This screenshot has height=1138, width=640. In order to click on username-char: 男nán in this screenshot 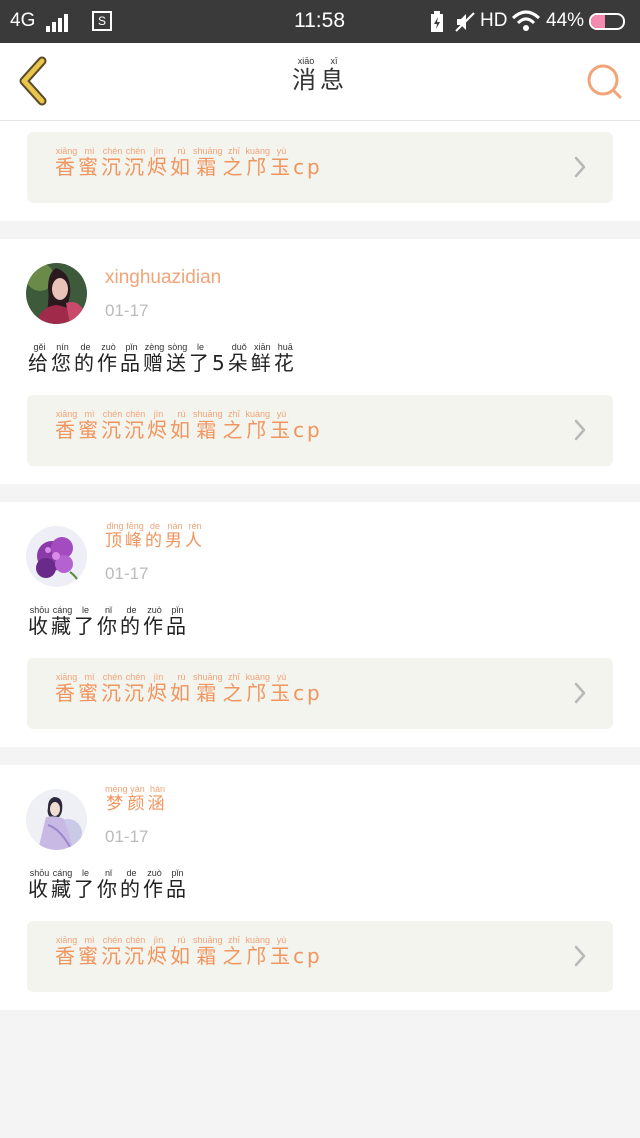, I will do `click(175, 535)`.